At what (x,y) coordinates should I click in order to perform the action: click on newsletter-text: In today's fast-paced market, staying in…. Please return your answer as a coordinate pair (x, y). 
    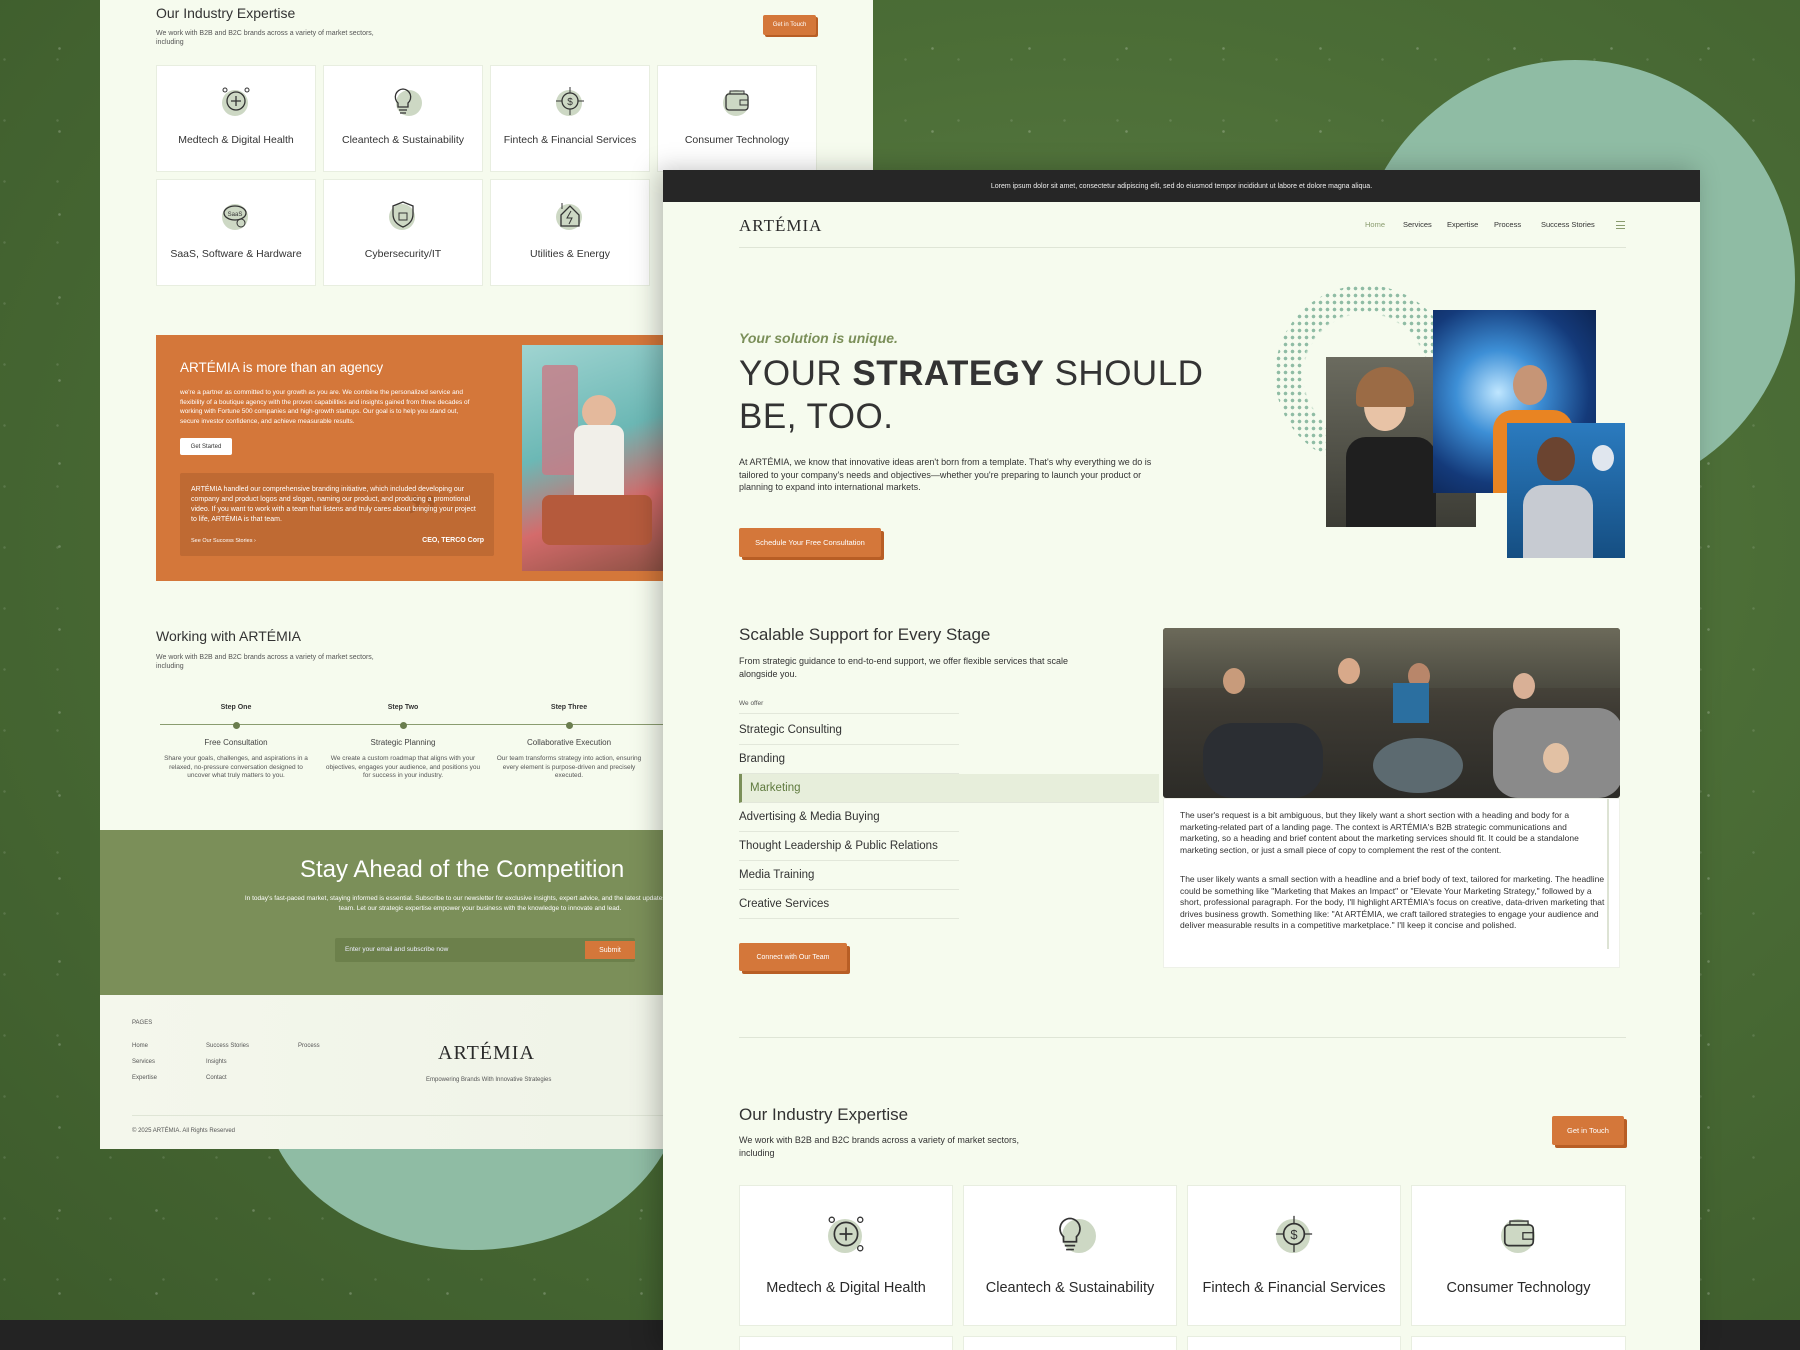
    Looking at the image, I should click on (480, 903).